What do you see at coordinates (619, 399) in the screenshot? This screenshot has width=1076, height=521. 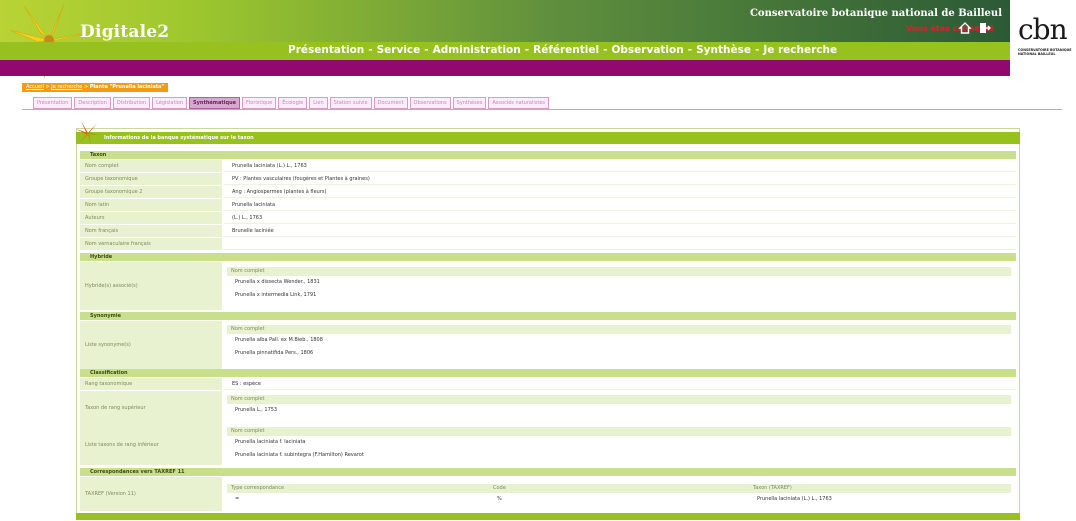 I see `rang-superieur-column-header: Nom complet` at bounding box center [619, 399].